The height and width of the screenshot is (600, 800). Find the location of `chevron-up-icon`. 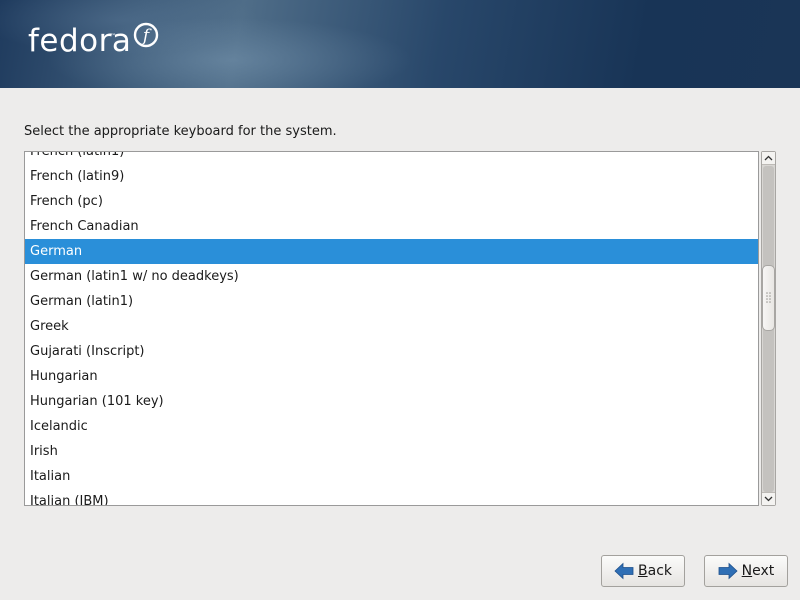

chevron-up-icon is located at coordinates (768, 158).